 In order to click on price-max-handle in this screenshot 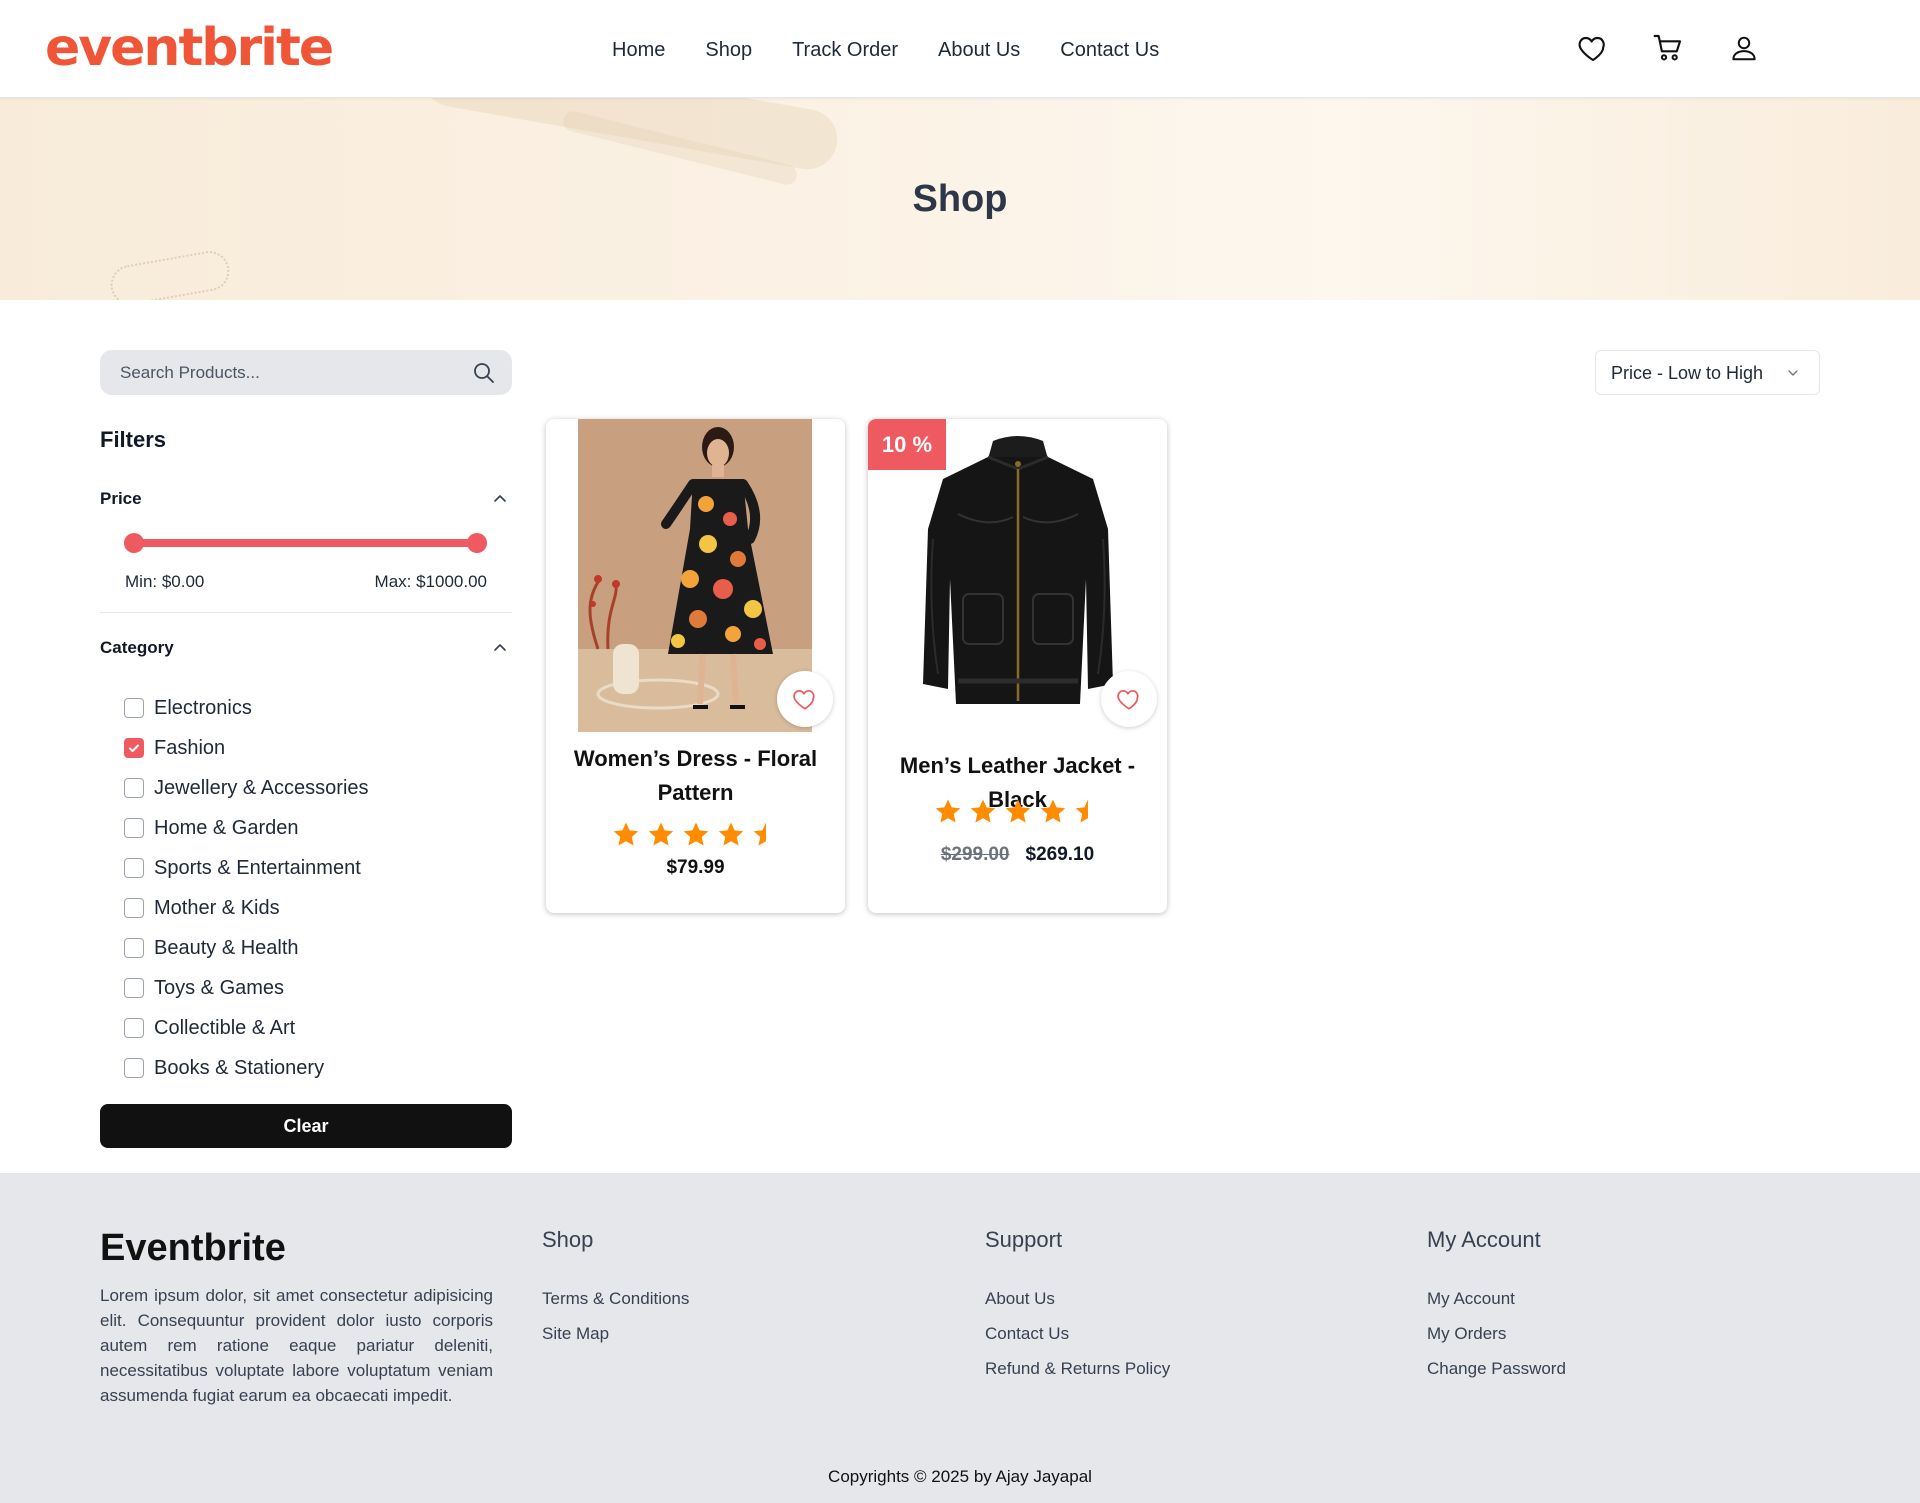, I will do `click(477, 543)`.